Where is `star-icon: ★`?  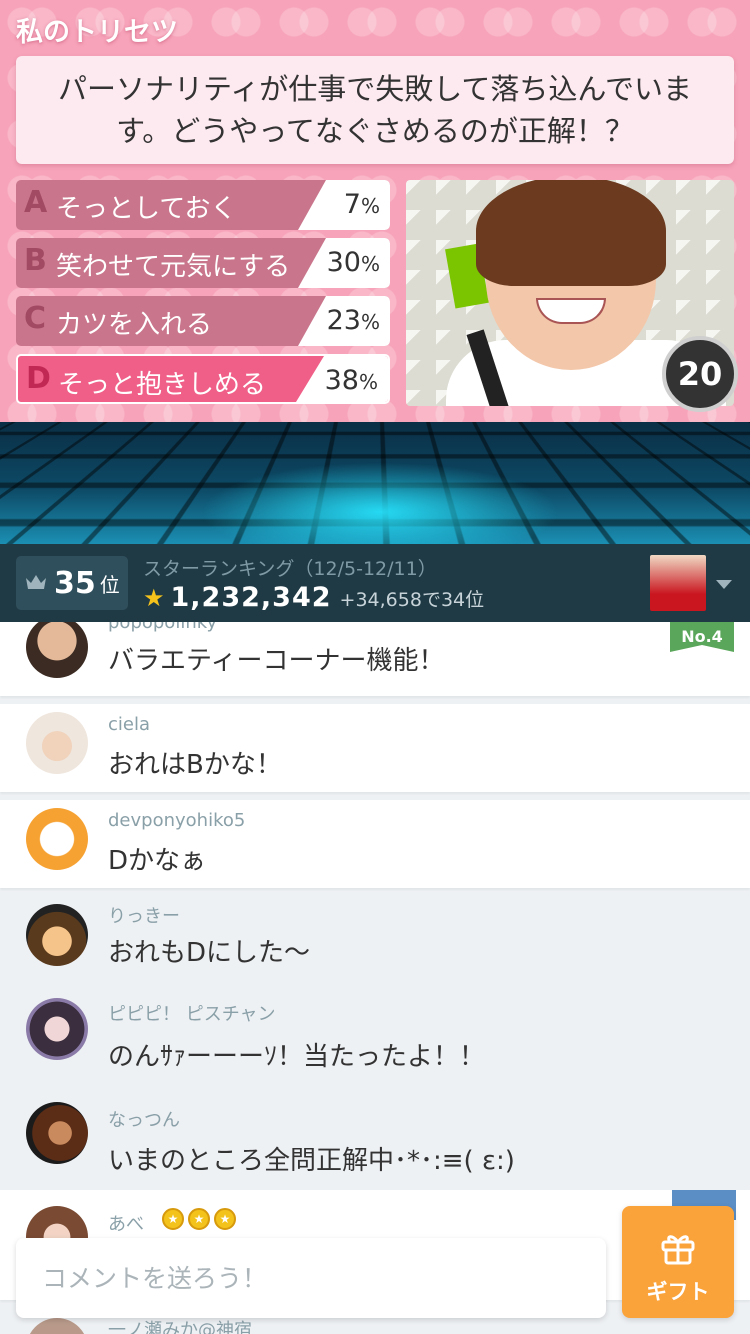 star-icon: ★ is located at coordinates (154, 598).